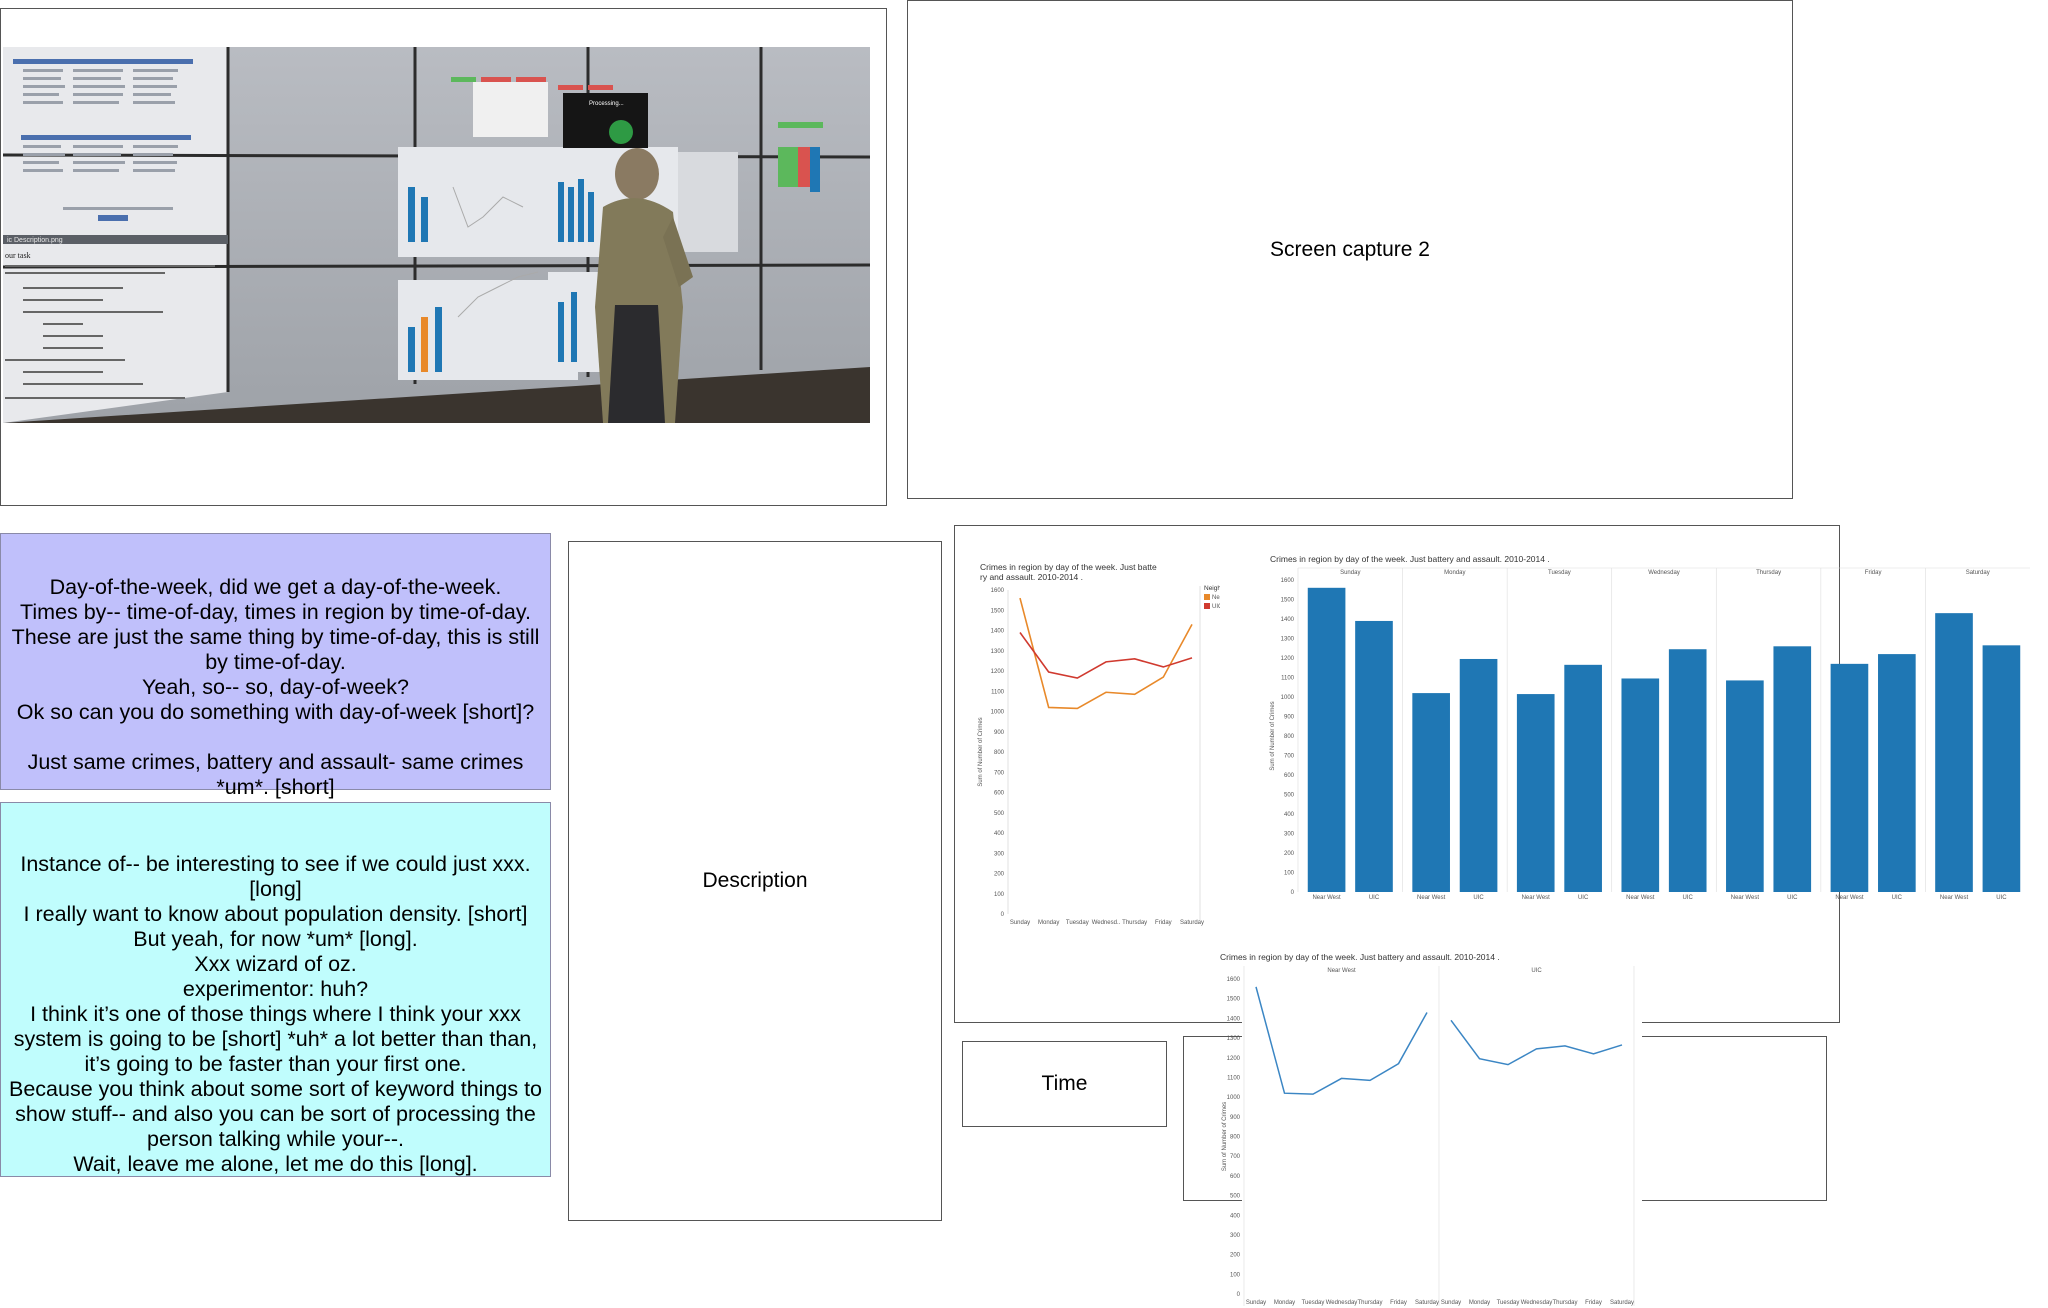 Image resolution: width=2048 pixels, height=1308 pixels. Describe the element at coordinates (1536, 971) in the screenshot. I see `facet-label: UIC` at that location.